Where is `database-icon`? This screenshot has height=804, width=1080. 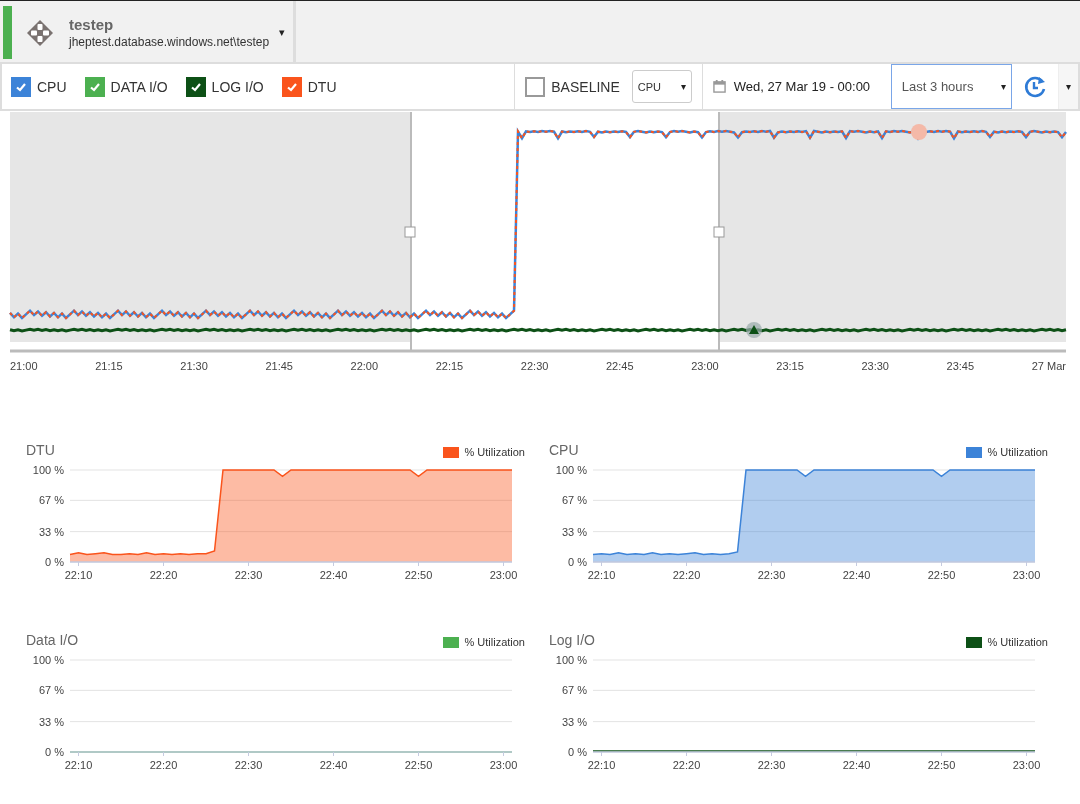 database-icon is located at coordinates (40, 32).